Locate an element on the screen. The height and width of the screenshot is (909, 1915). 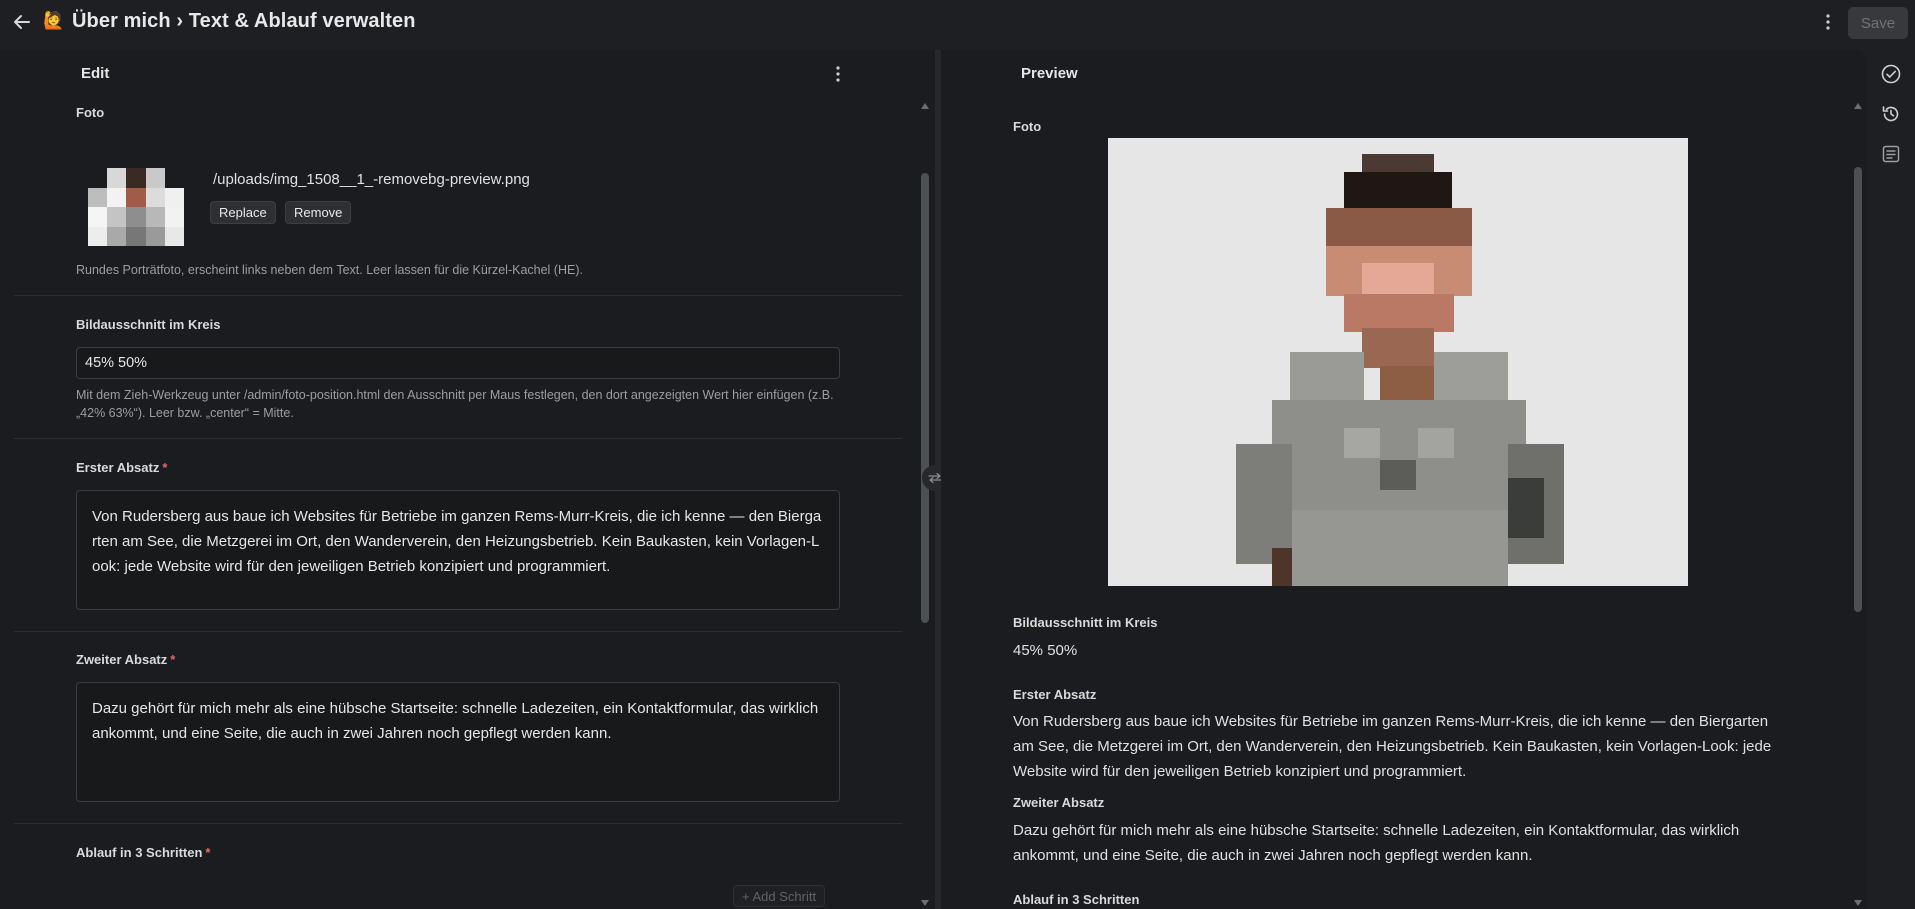
preview-scrollbar is located at coordinates (1858, 504).